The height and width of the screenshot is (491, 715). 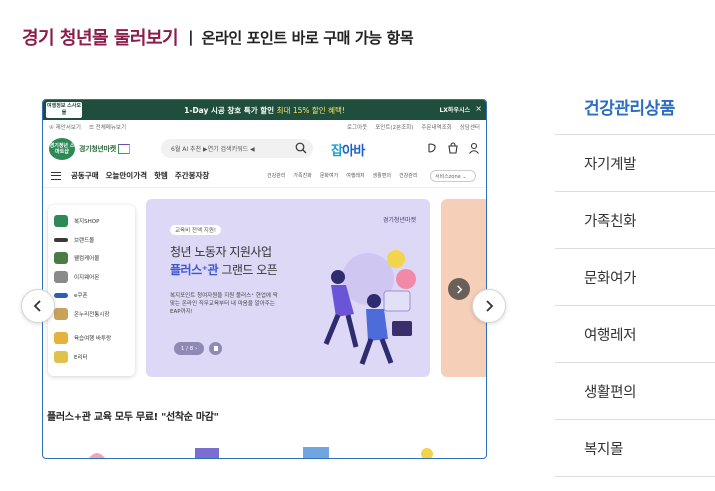 I want to click on category-self-development: 자기계발, so click(x=635, y=163).